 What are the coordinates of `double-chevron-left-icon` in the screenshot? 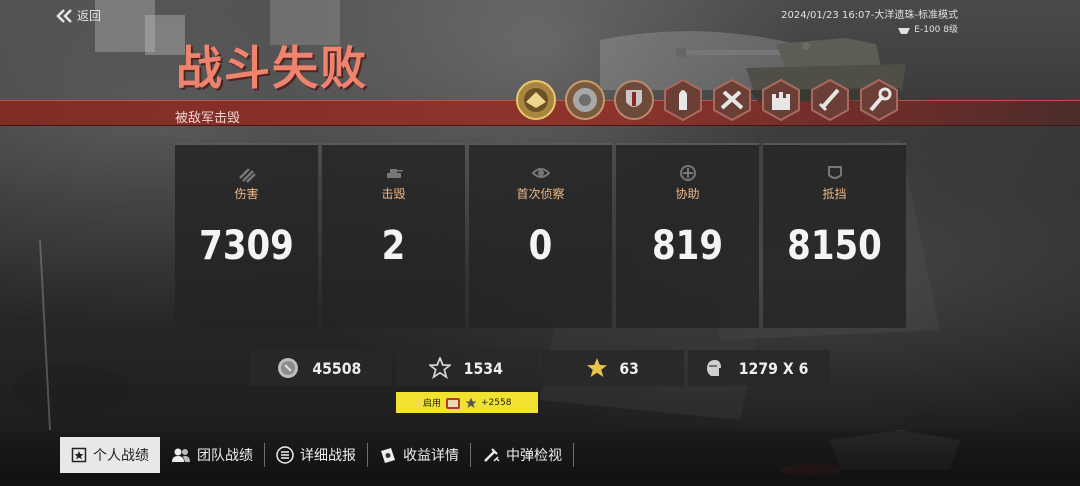 It's located at (64, 15).